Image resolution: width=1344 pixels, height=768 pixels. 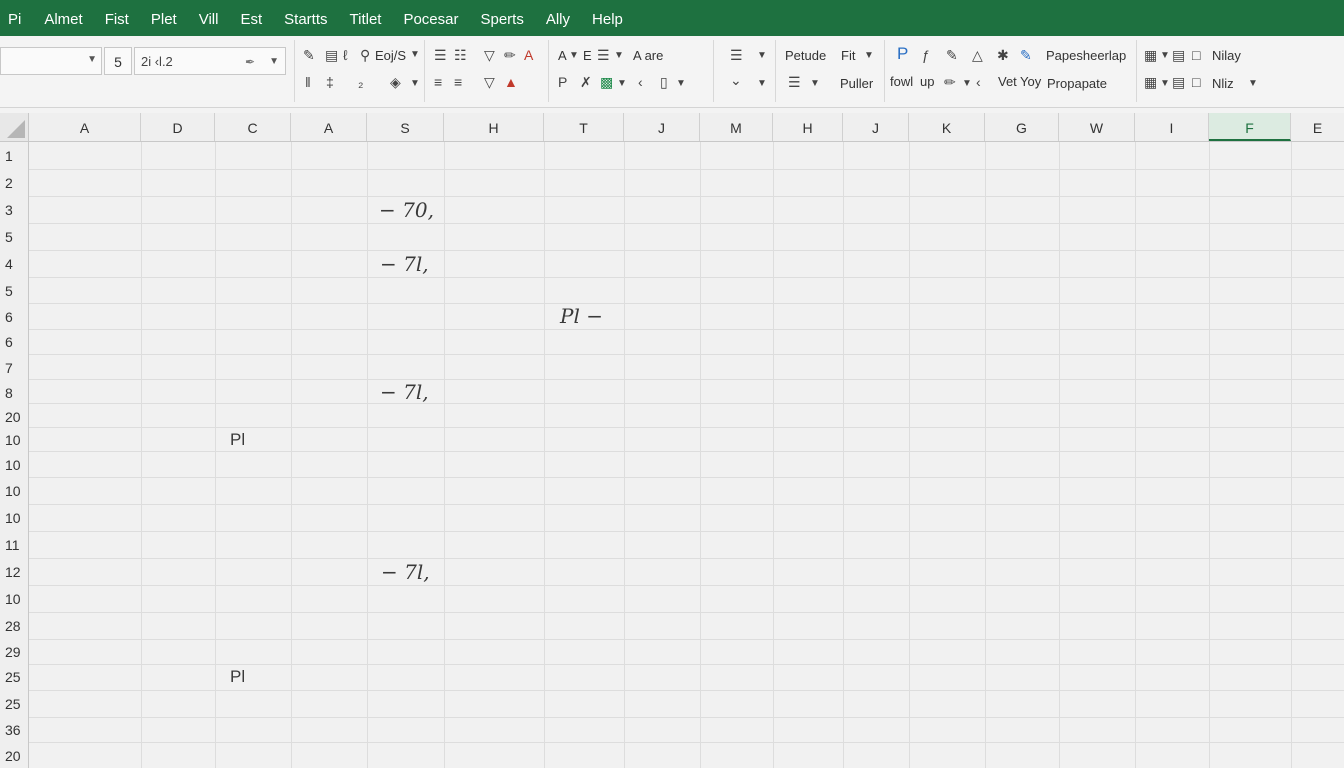 What do you see at coordinates (586, 82) in the screenshot?
I see `clear-format-icon: ✗` at bounding box center [586, 82].